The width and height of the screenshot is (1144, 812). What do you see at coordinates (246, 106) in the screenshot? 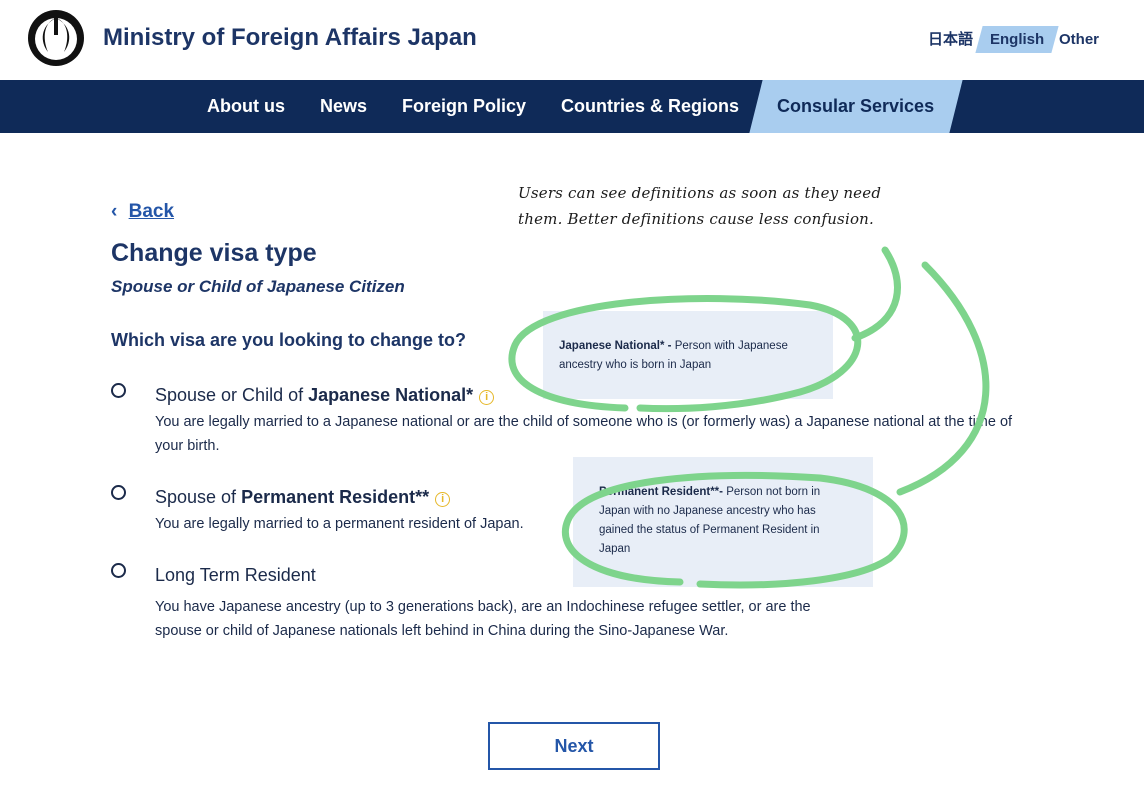
I see `nav-item-about-us: About us` at bounding box center [246, 106].